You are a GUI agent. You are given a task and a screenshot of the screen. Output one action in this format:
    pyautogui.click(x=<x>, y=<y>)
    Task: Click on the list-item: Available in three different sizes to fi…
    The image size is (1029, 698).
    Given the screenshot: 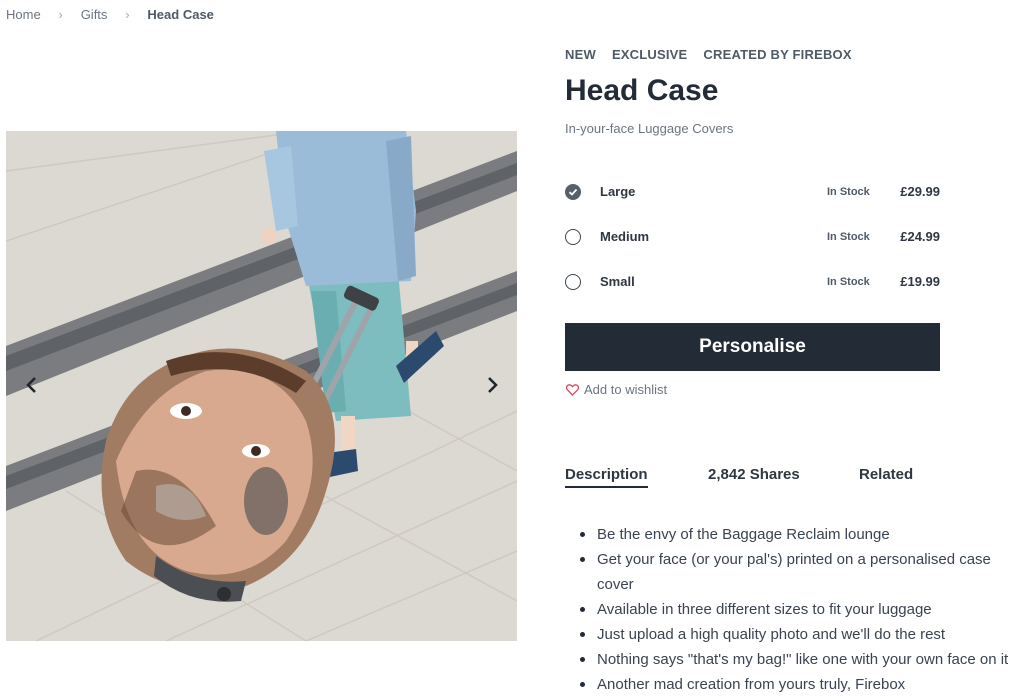 What is the action you would take?
    pyautogui.click(x=795, y=609)
    